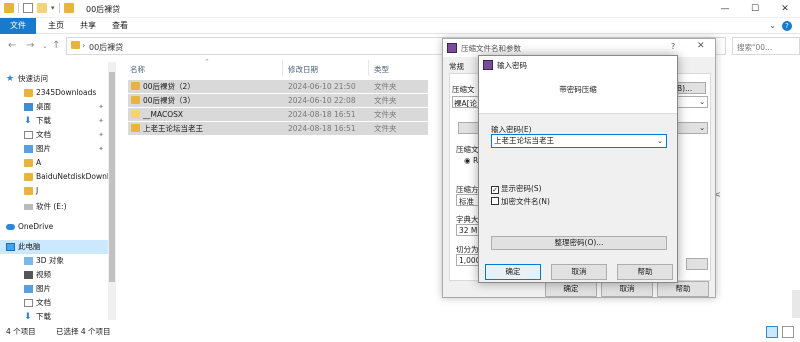  What do you see at coordinates (88, 26) in the screenshot?
I see `tab-share: 共享` at bounding box center [88, 26].